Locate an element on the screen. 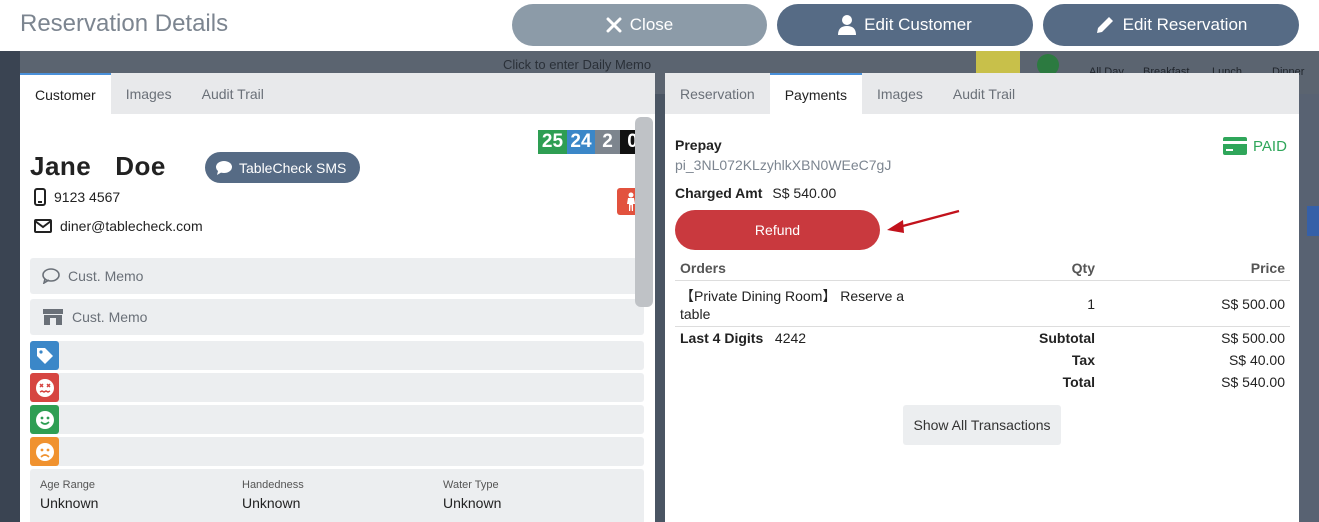 The height and width of the screenshot is (522, 1319). customer-phone: 9123 4567 is located at coordinates (77, 197).